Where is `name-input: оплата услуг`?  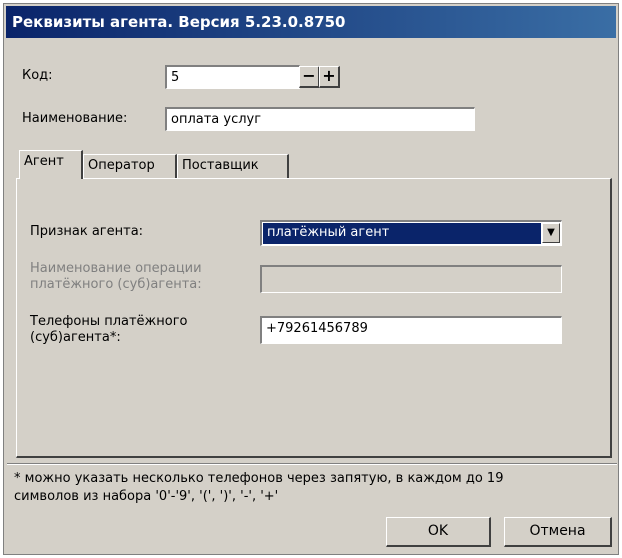 name-input: оплата услуг is located at coordinates (320, 119).